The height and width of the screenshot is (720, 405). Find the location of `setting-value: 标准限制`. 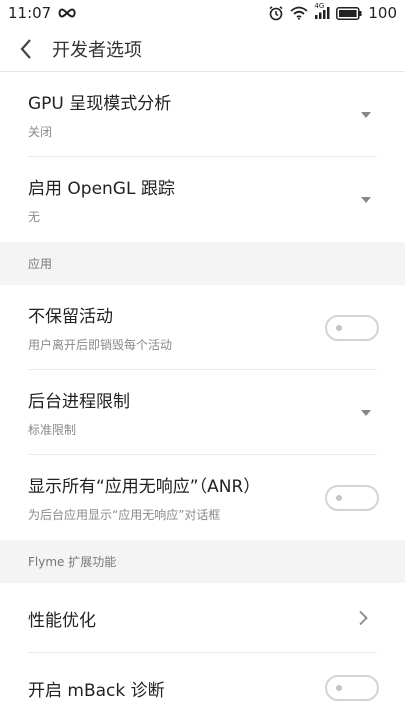

setting-value: 标准限制 is located at coordinates (52, 430).